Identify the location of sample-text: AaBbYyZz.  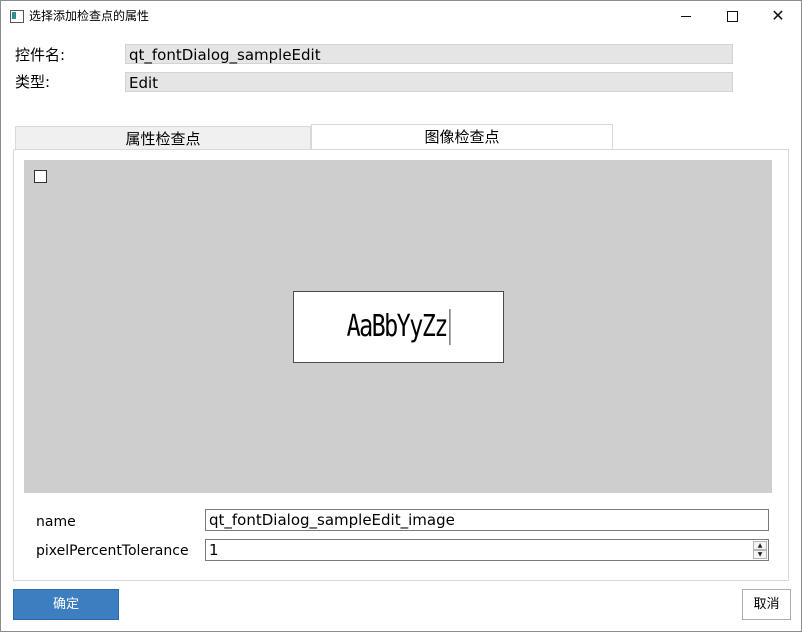
(398, 327).